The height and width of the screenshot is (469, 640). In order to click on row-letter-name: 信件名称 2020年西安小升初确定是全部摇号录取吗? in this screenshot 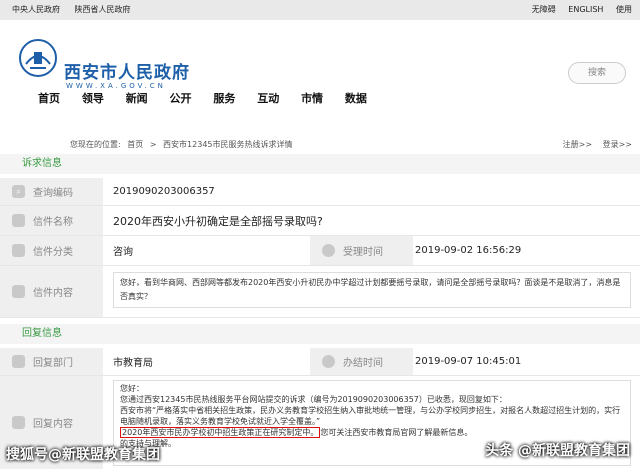, I will do `click(320, 221)`.